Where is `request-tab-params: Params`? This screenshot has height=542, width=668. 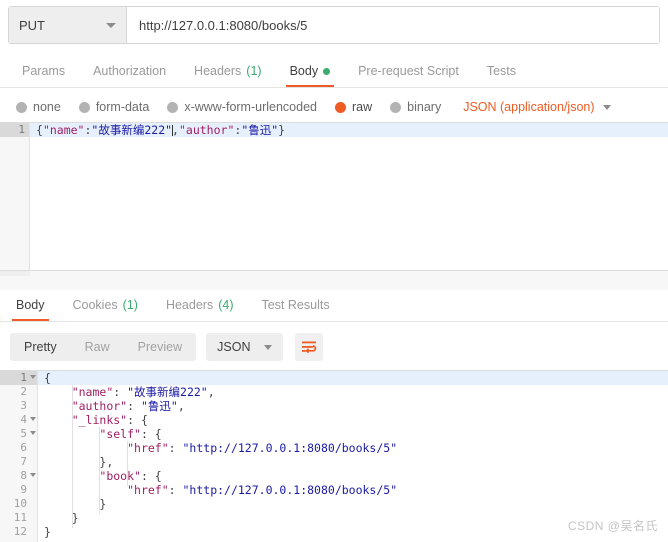 request-tab-params: Params is located at coordinates (43, 75).